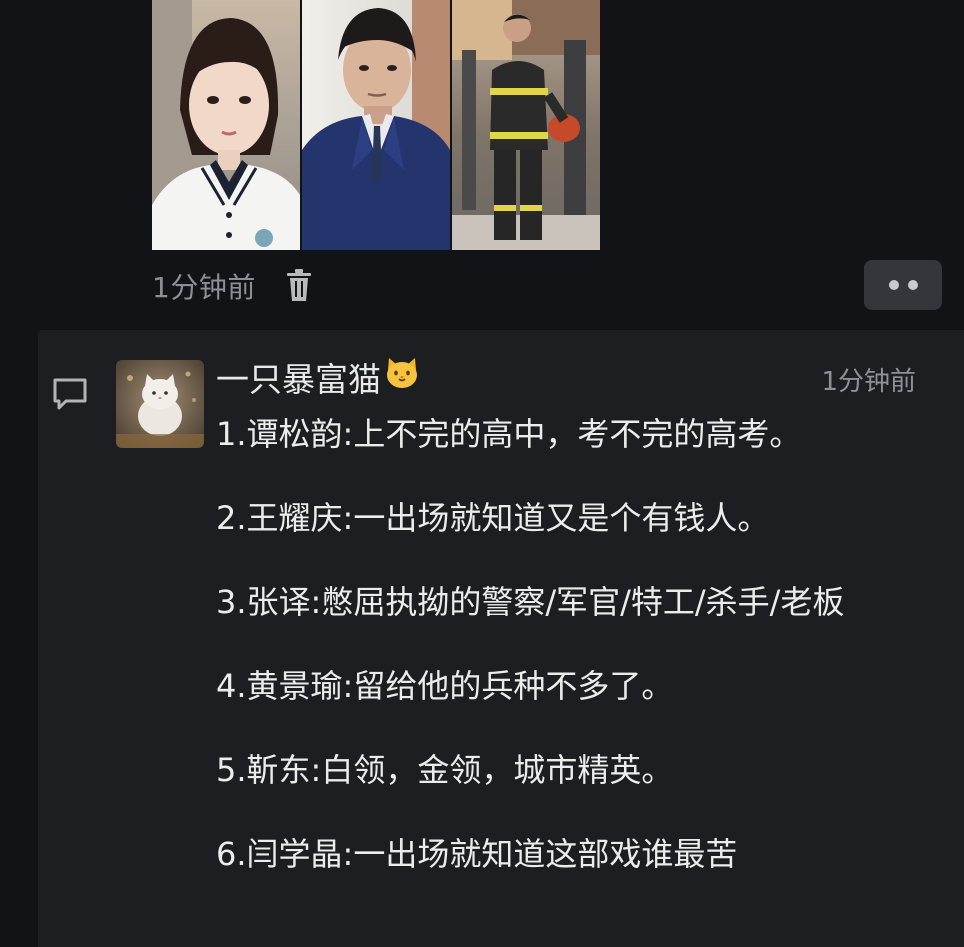 This screenshot has height=947, width=964. Describe the element at coordinates (477, 854) in the screenshot. I see `comment-line: 6.闫学晶:一出场就知道这部戏谁最苦` at that location.